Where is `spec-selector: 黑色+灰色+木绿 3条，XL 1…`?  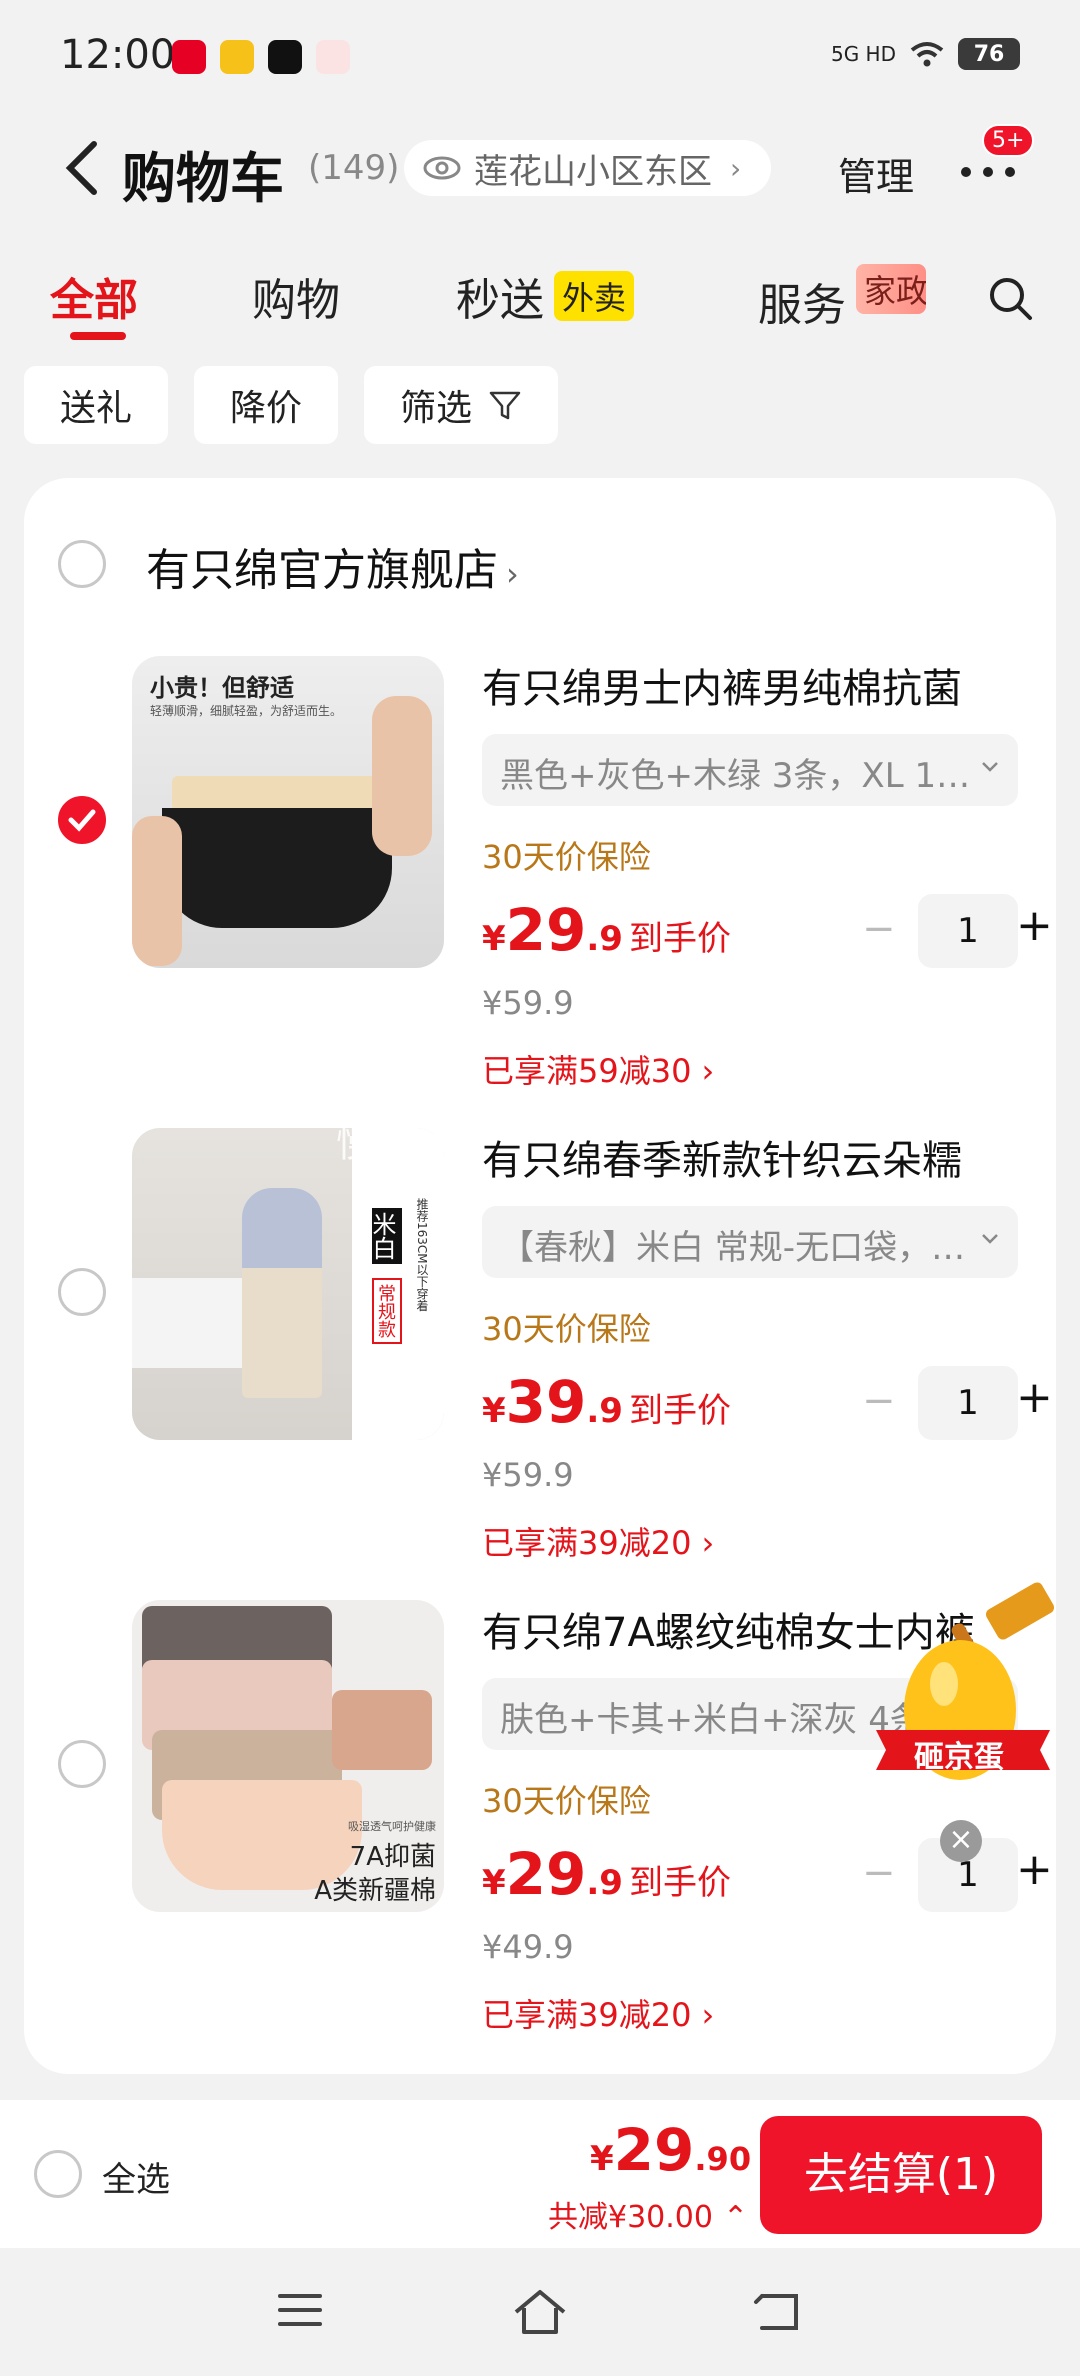 spec-selector: 黑色+灰色+木绿 3条，XL 1… is located at coordinates (750, 770).